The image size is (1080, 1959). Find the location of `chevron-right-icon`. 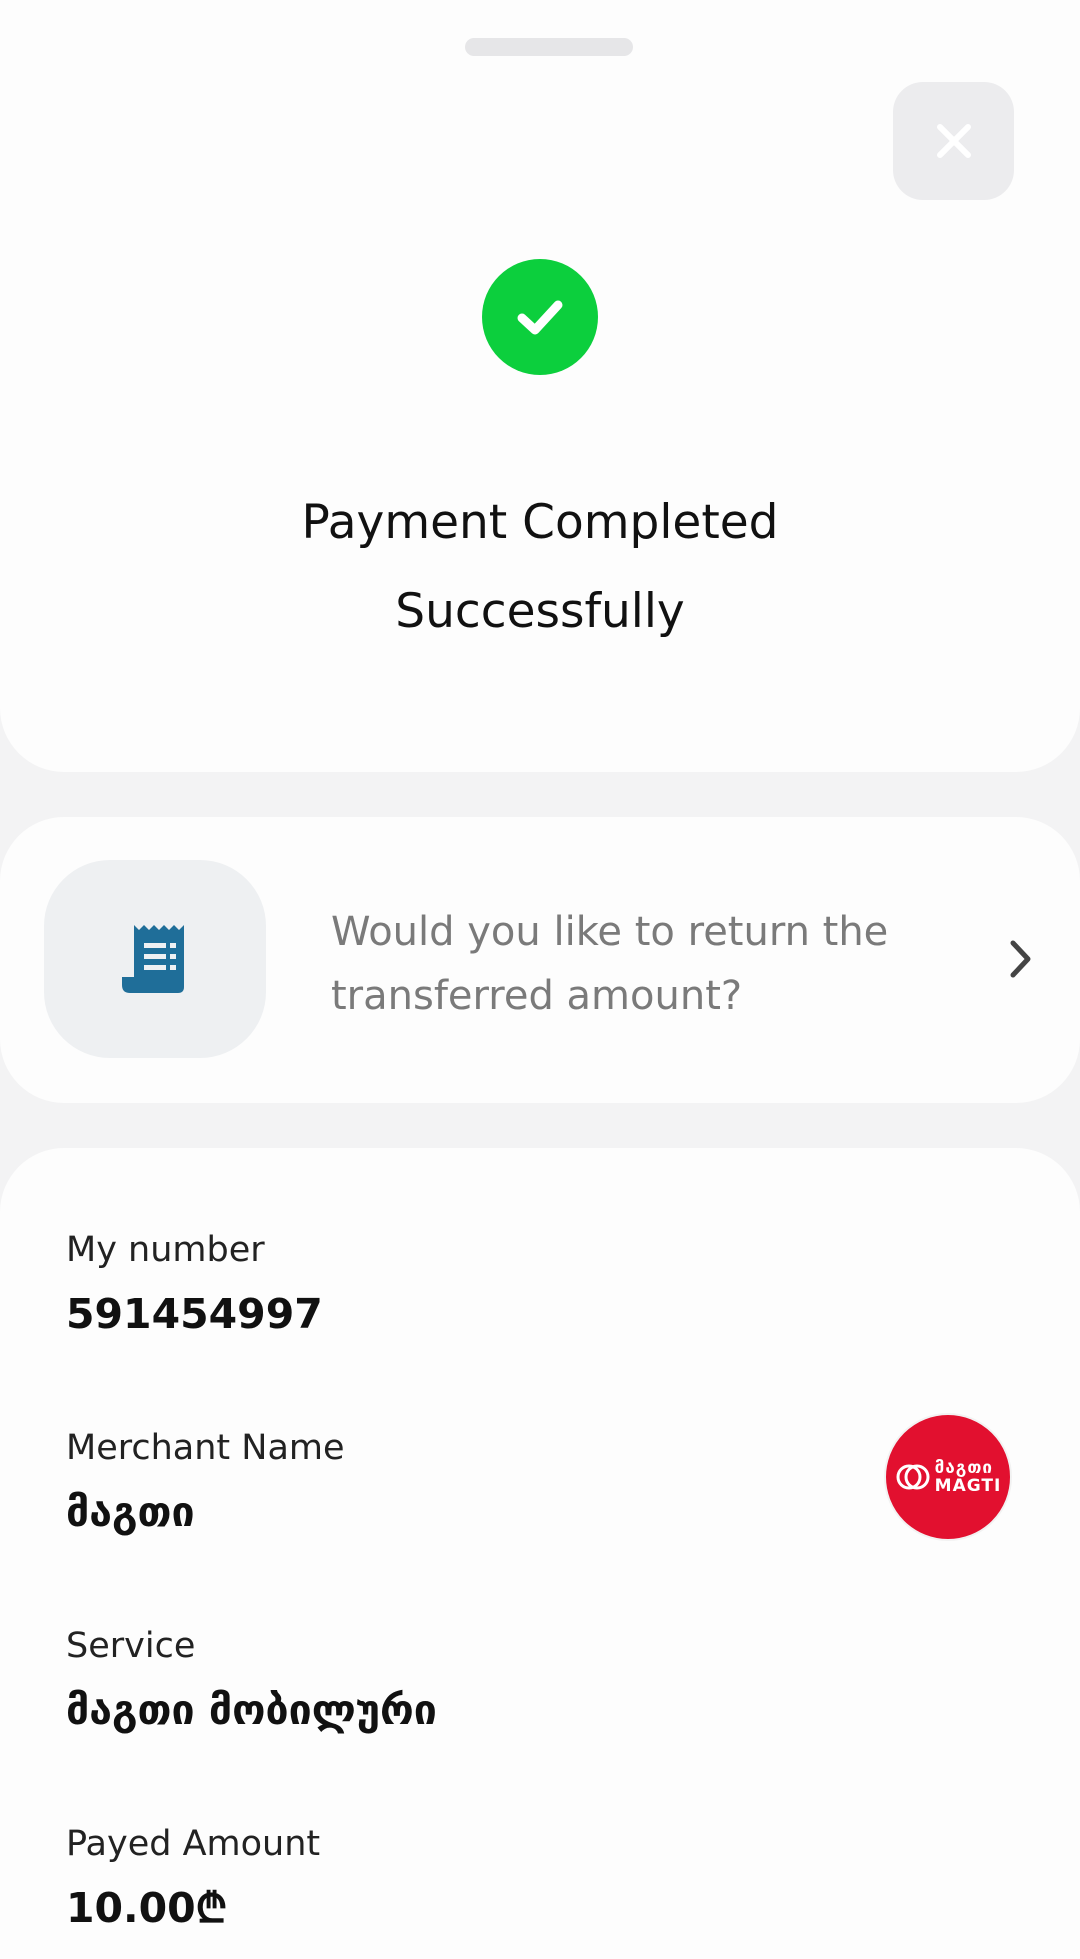

chevron-right-icon is located at coordinates (1021, 959).